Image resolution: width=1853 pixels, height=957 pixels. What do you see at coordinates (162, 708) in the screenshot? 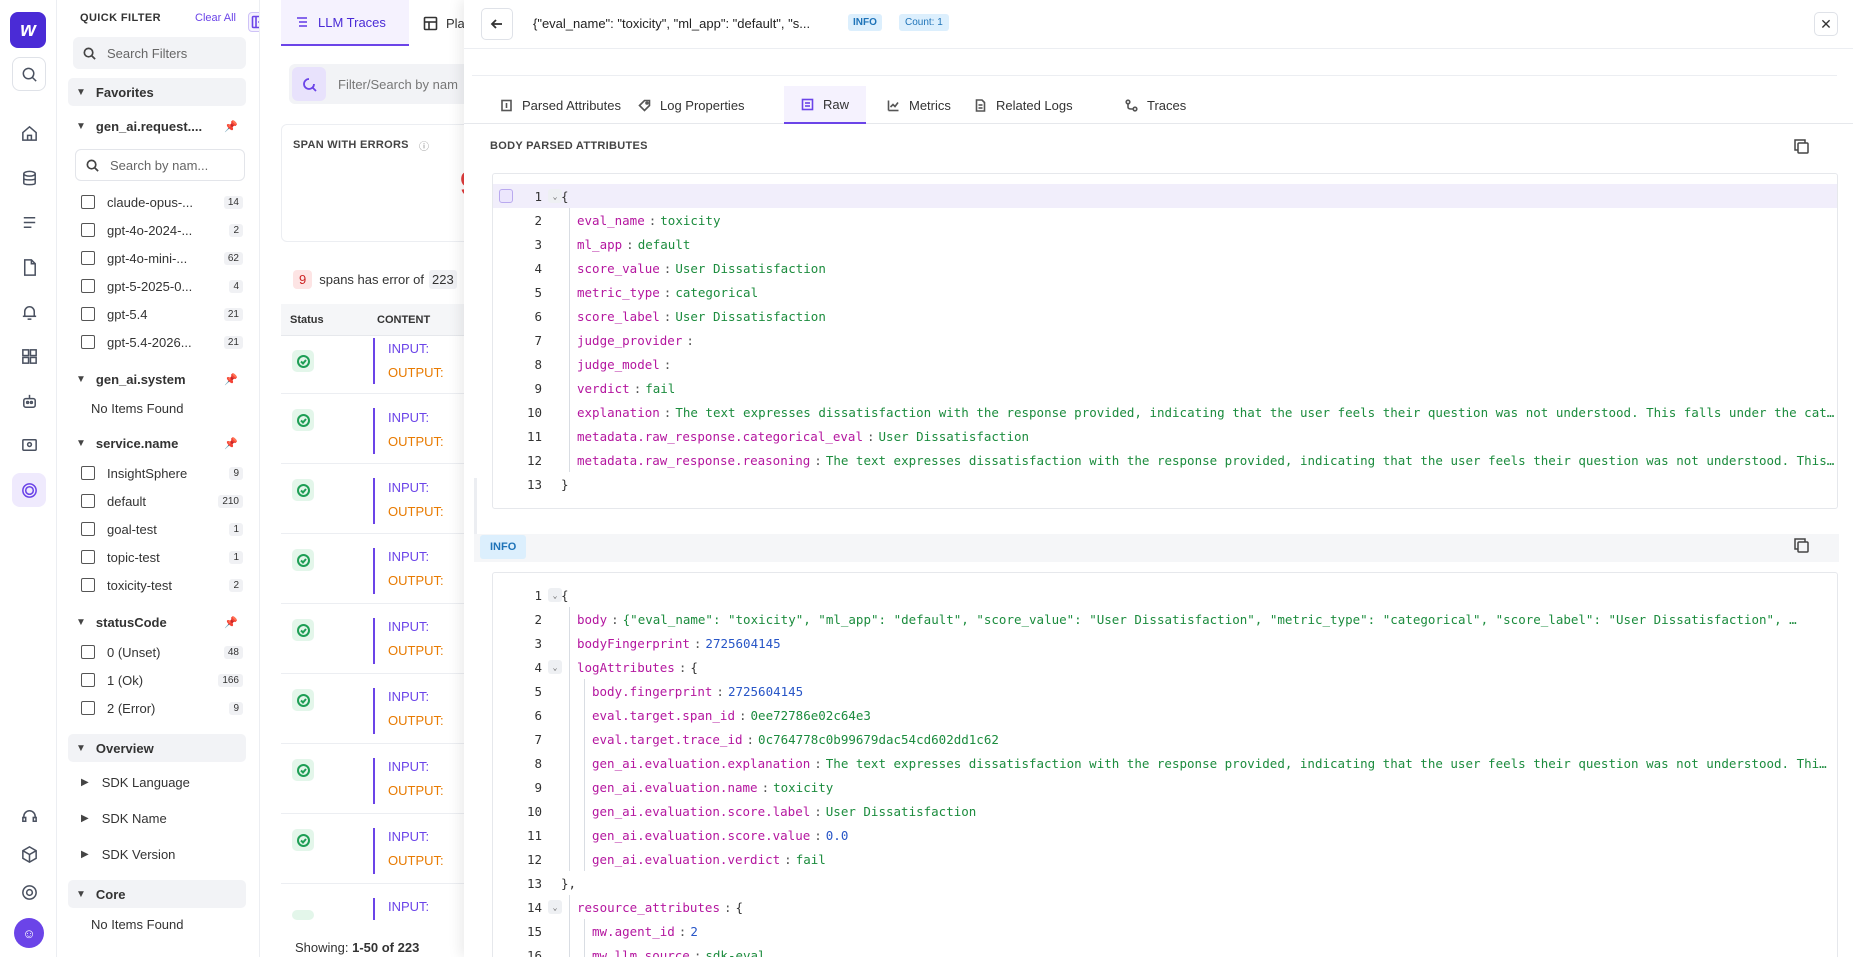
I see `facet-item: 2 (Error) 9` at bounding box center [162, 708].